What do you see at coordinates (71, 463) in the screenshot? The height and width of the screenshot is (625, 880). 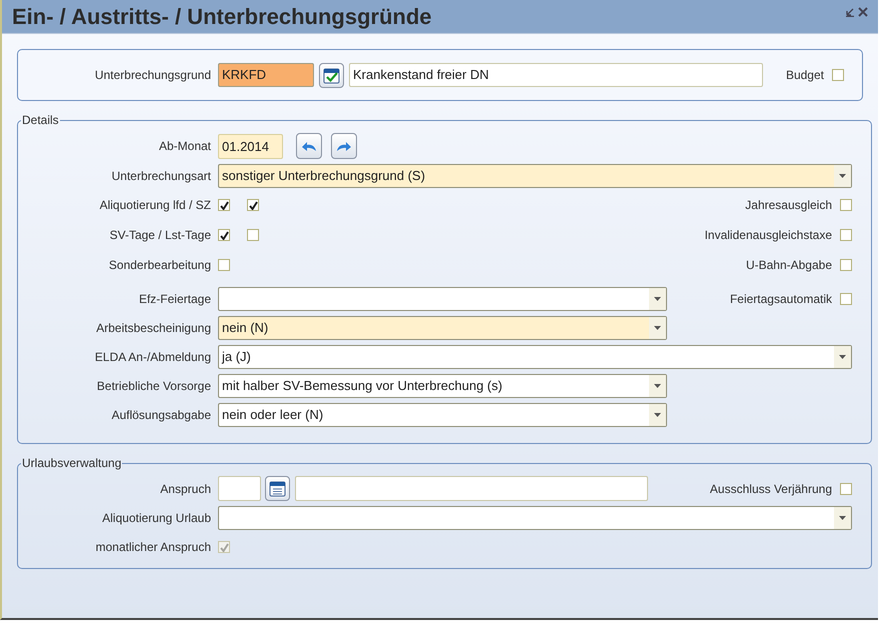 I see `group-legend: Urlaubsverwaltung` at bounding box center [71, 463].